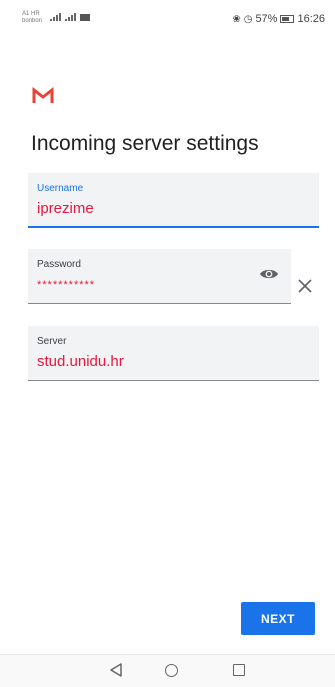 This screenshot has height=687, width=335. I want to click on back-icon, so click(116, 670).